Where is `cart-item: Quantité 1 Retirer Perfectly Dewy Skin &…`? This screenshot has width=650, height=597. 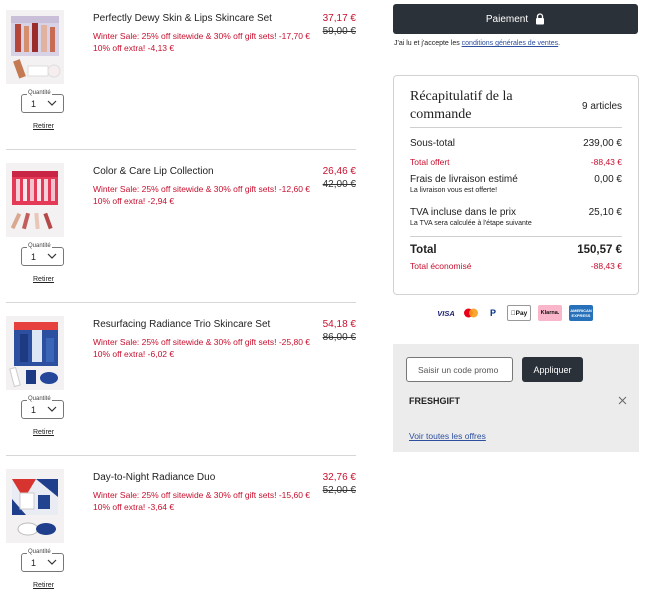
cart-item: Quantité 1 Retirer Perfectly Dewy Skin &… is located at coordinates (178, 75).